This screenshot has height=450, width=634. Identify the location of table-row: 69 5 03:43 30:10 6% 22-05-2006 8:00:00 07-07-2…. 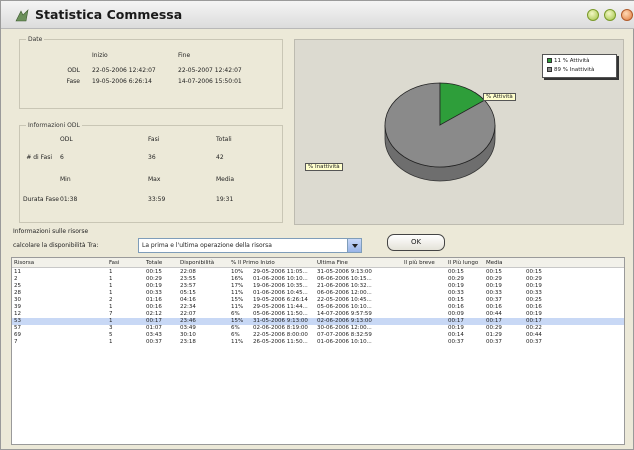
(318, 335).